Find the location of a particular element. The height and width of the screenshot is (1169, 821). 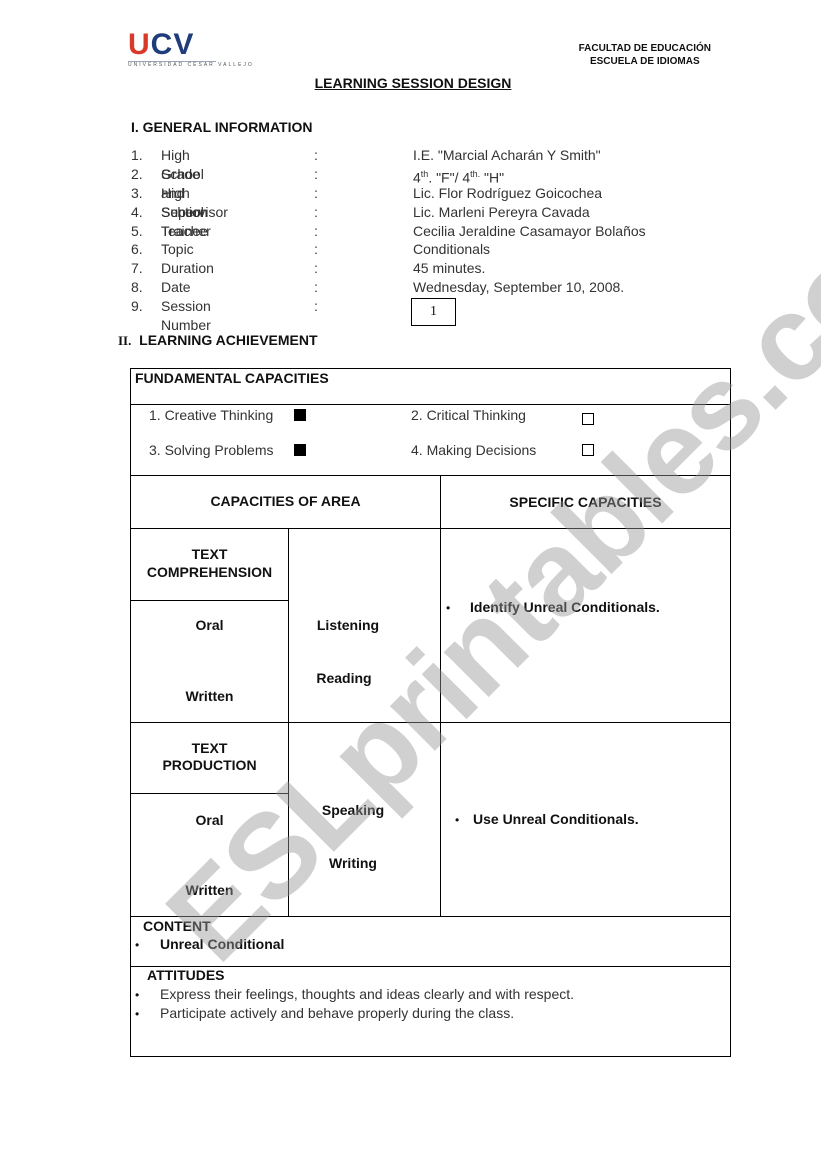

checkbox-making-decisions is located at coordinates (588, 450).